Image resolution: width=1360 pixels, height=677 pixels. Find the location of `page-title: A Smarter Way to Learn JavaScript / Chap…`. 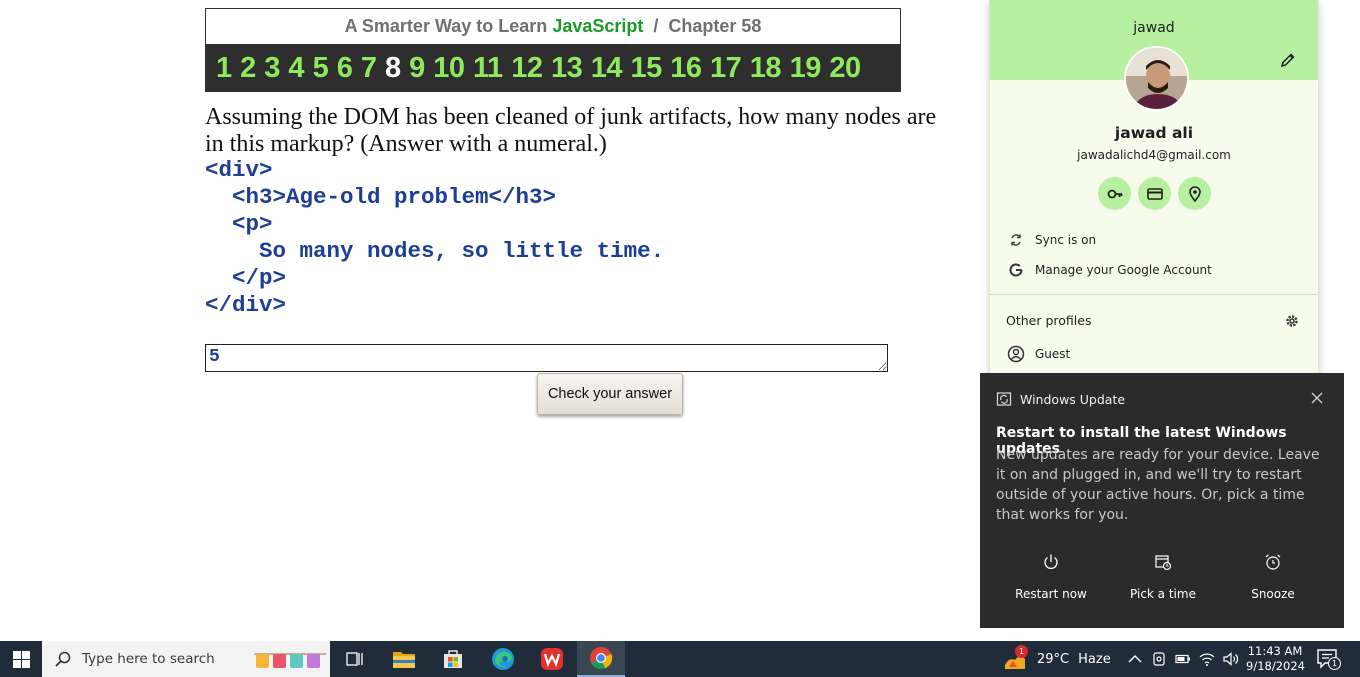

page-title: A Smarter Way to Learn JavaScript / Chap… is located at coordinates (553, 26).